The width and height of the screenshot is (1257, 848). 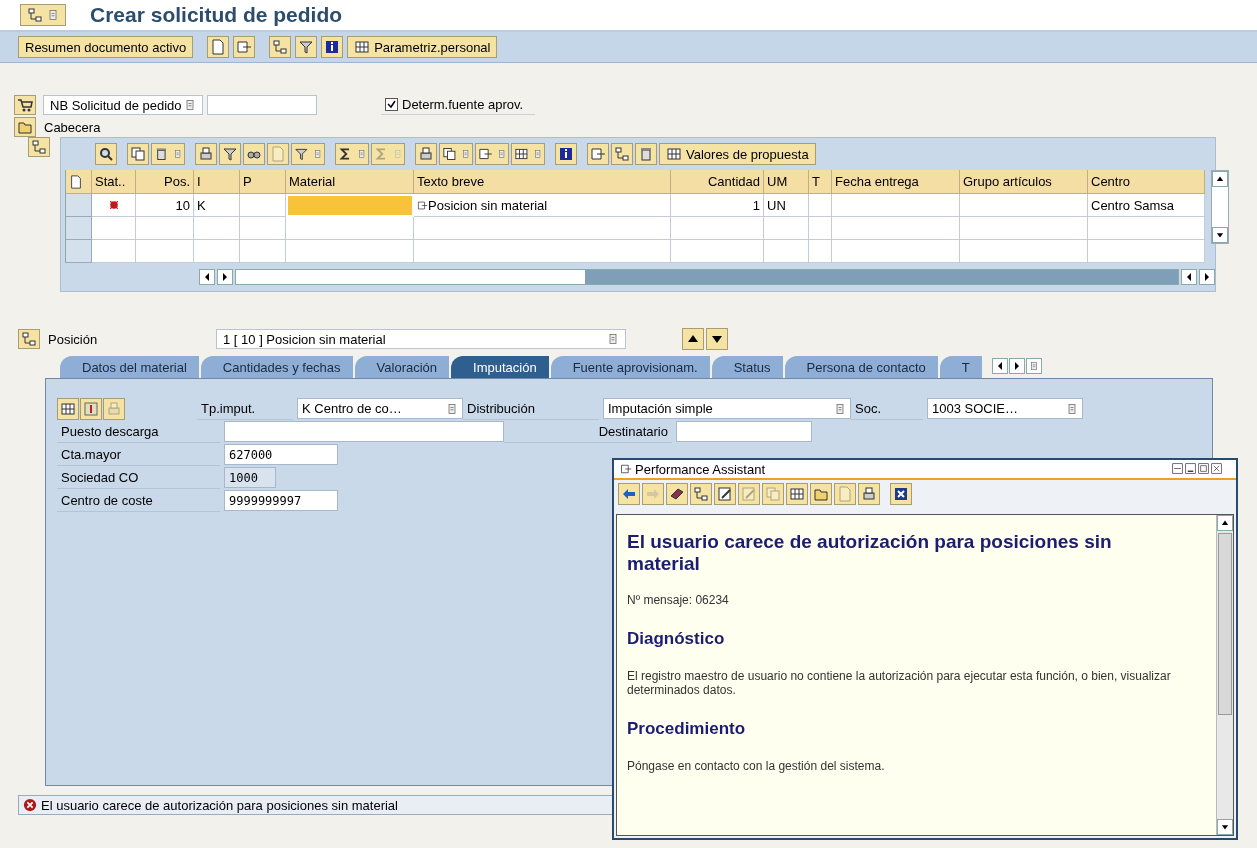 What do you see at coordinates (1177, 469) in the screenshot?
I see `resize-button` at bounding box center [1177, 469].